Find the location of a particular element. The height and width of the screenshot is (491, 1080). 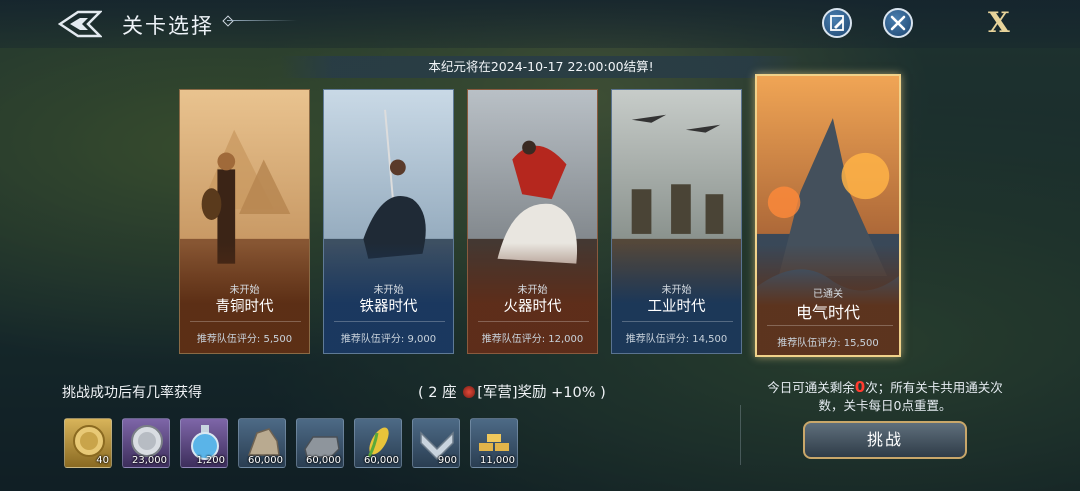

bonus-suffix: ) is located at coordinates (603, 393).